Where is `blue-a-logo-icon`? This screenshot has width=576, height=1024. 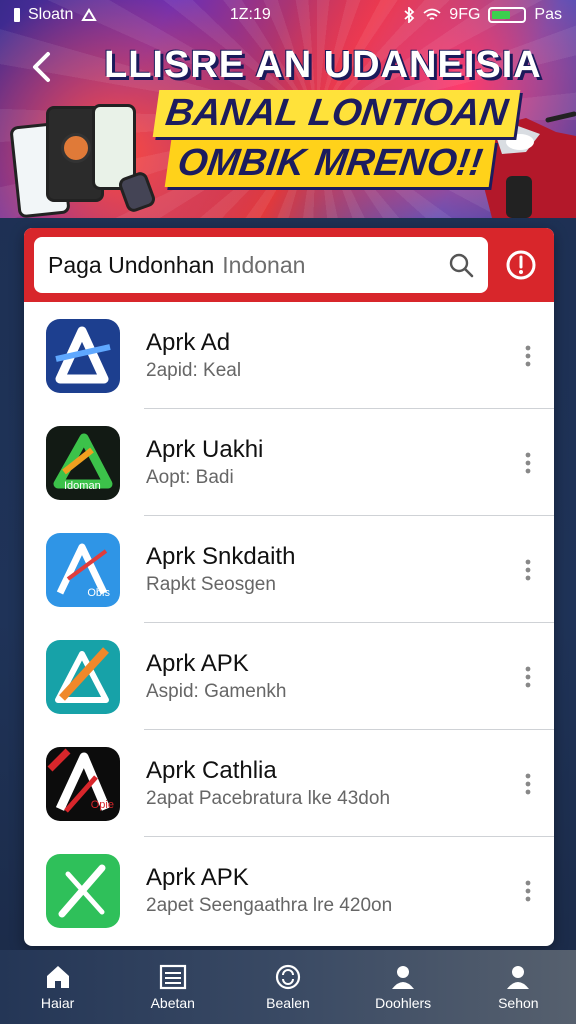
blue-a-logo-icon is located at coordinates (83, 355).